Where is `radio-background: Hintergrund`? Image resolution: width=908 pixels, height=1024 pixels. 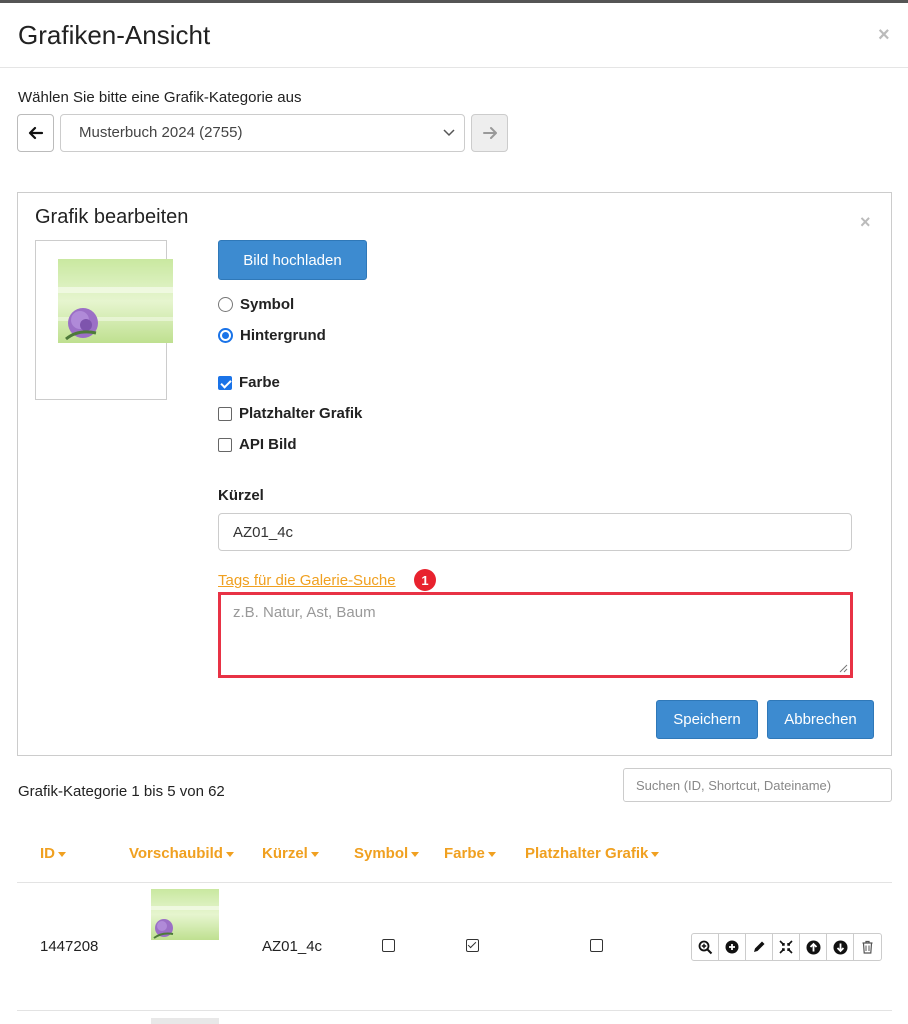 radio-background: Hintergrund is located at coordinates (272, 335).